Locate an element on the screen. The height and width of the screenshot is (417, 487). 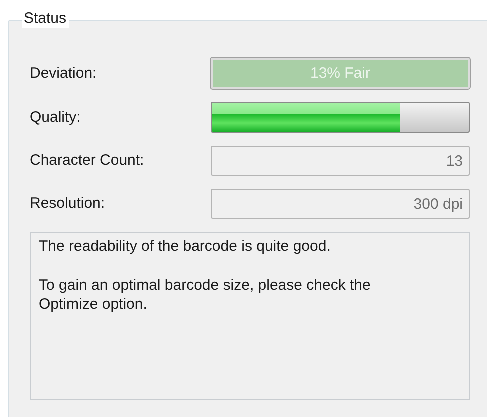
group-title: Status is located at coordinates (45, 19).